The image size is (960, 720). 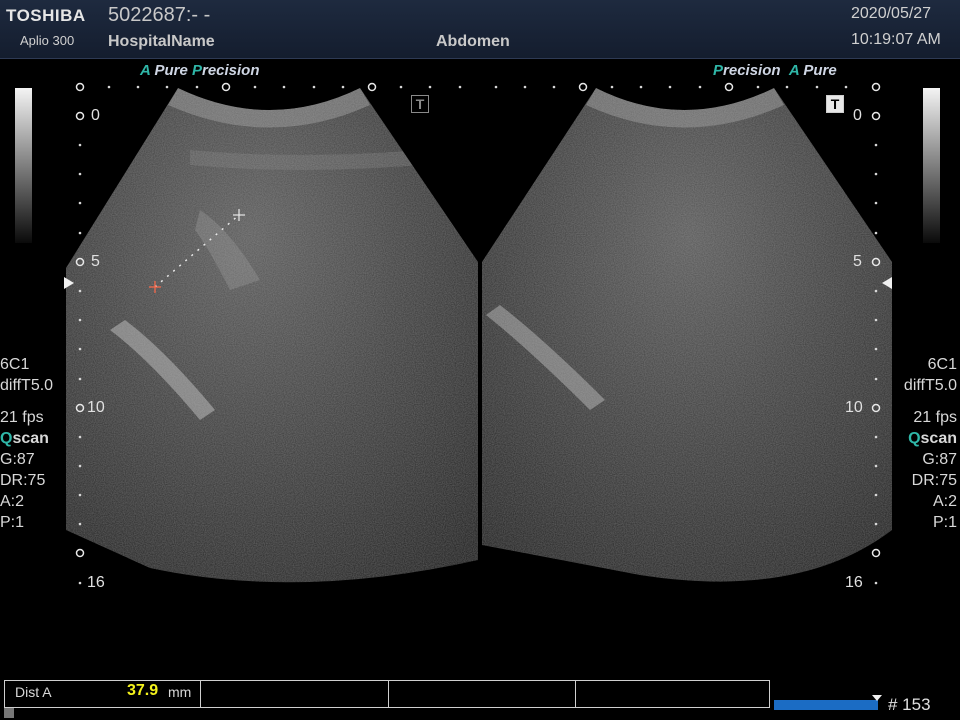 I want to click on right-grayscale-bar, so click(x=931, y=165).